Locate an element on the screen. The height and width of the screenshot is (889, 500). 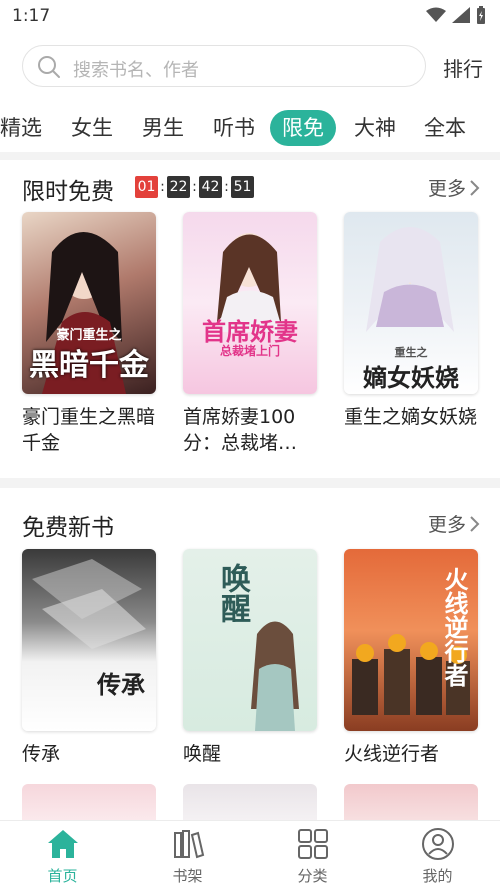
book-cover: 传承 is located at coordinates (89, 640).